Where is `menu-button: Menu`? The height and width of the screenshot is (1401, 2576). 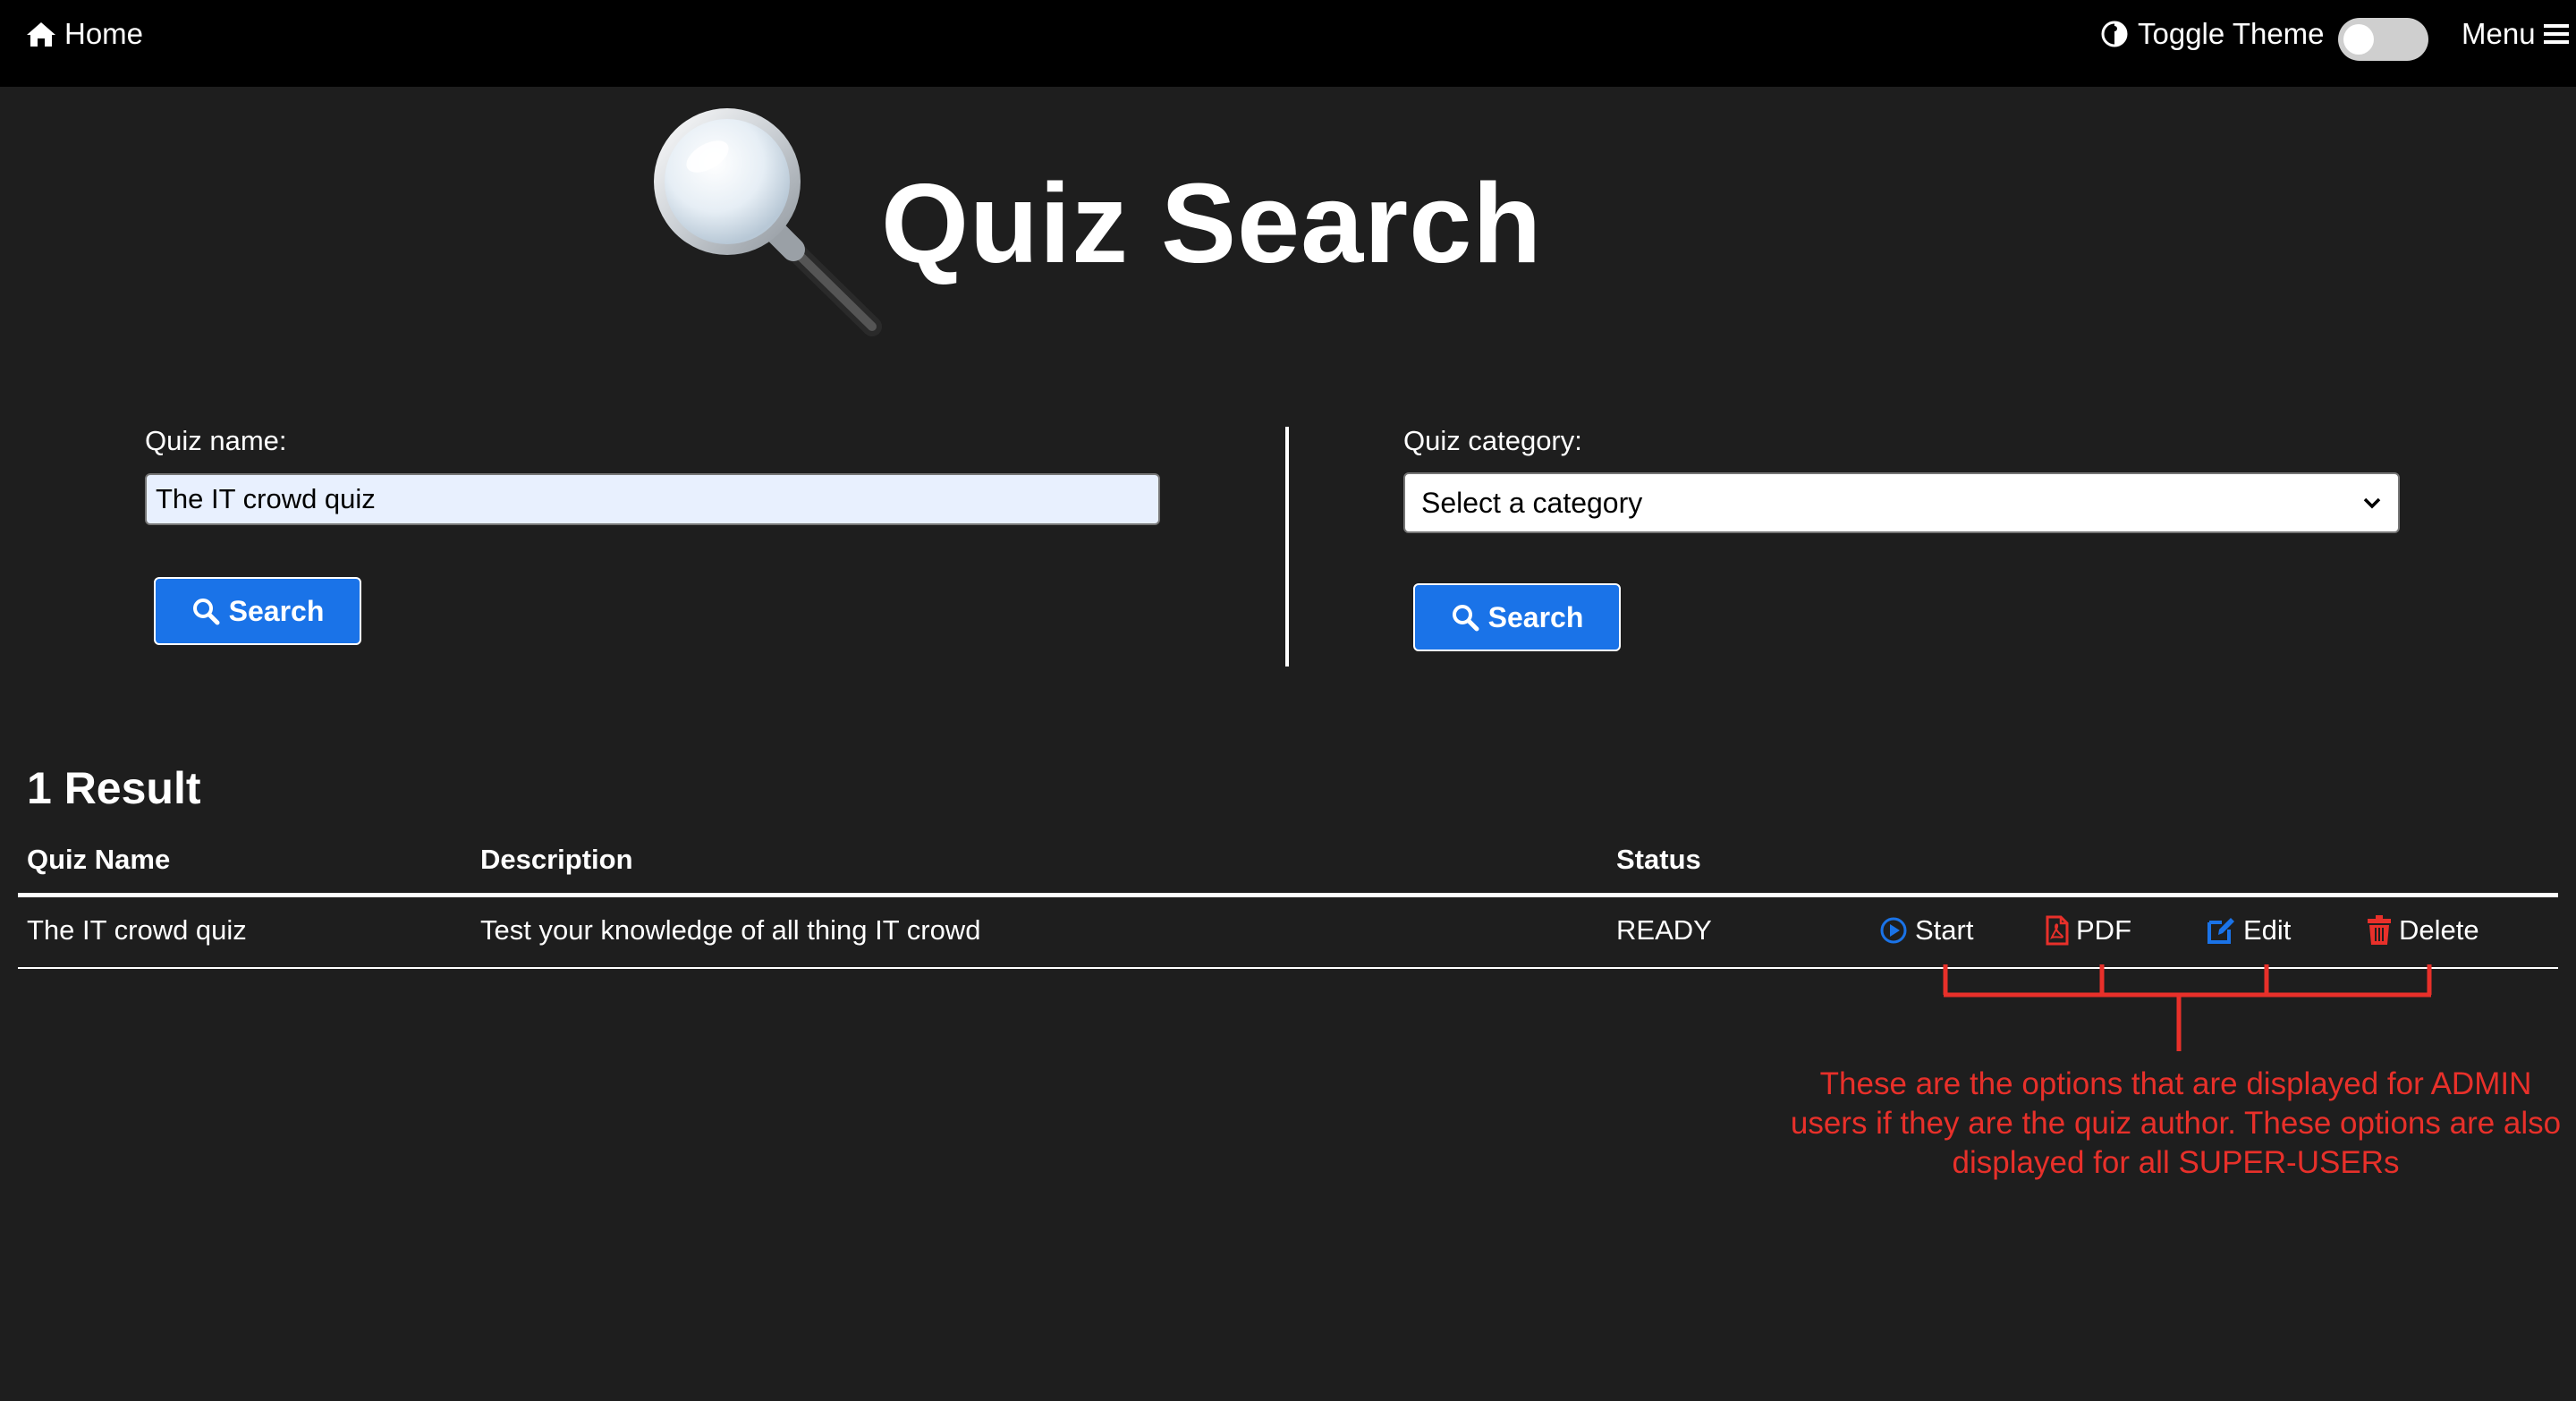 menu-button: Menu is located at coordinates (2516, 34).